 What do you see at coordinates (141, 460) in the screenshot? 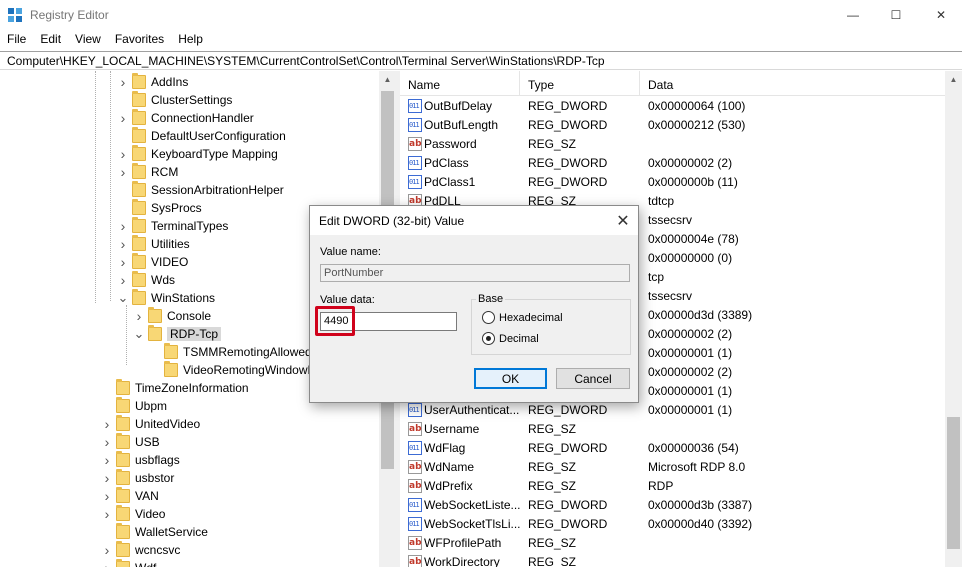
I see `tree-item: › usbflags` at bounding box center [141, 460].